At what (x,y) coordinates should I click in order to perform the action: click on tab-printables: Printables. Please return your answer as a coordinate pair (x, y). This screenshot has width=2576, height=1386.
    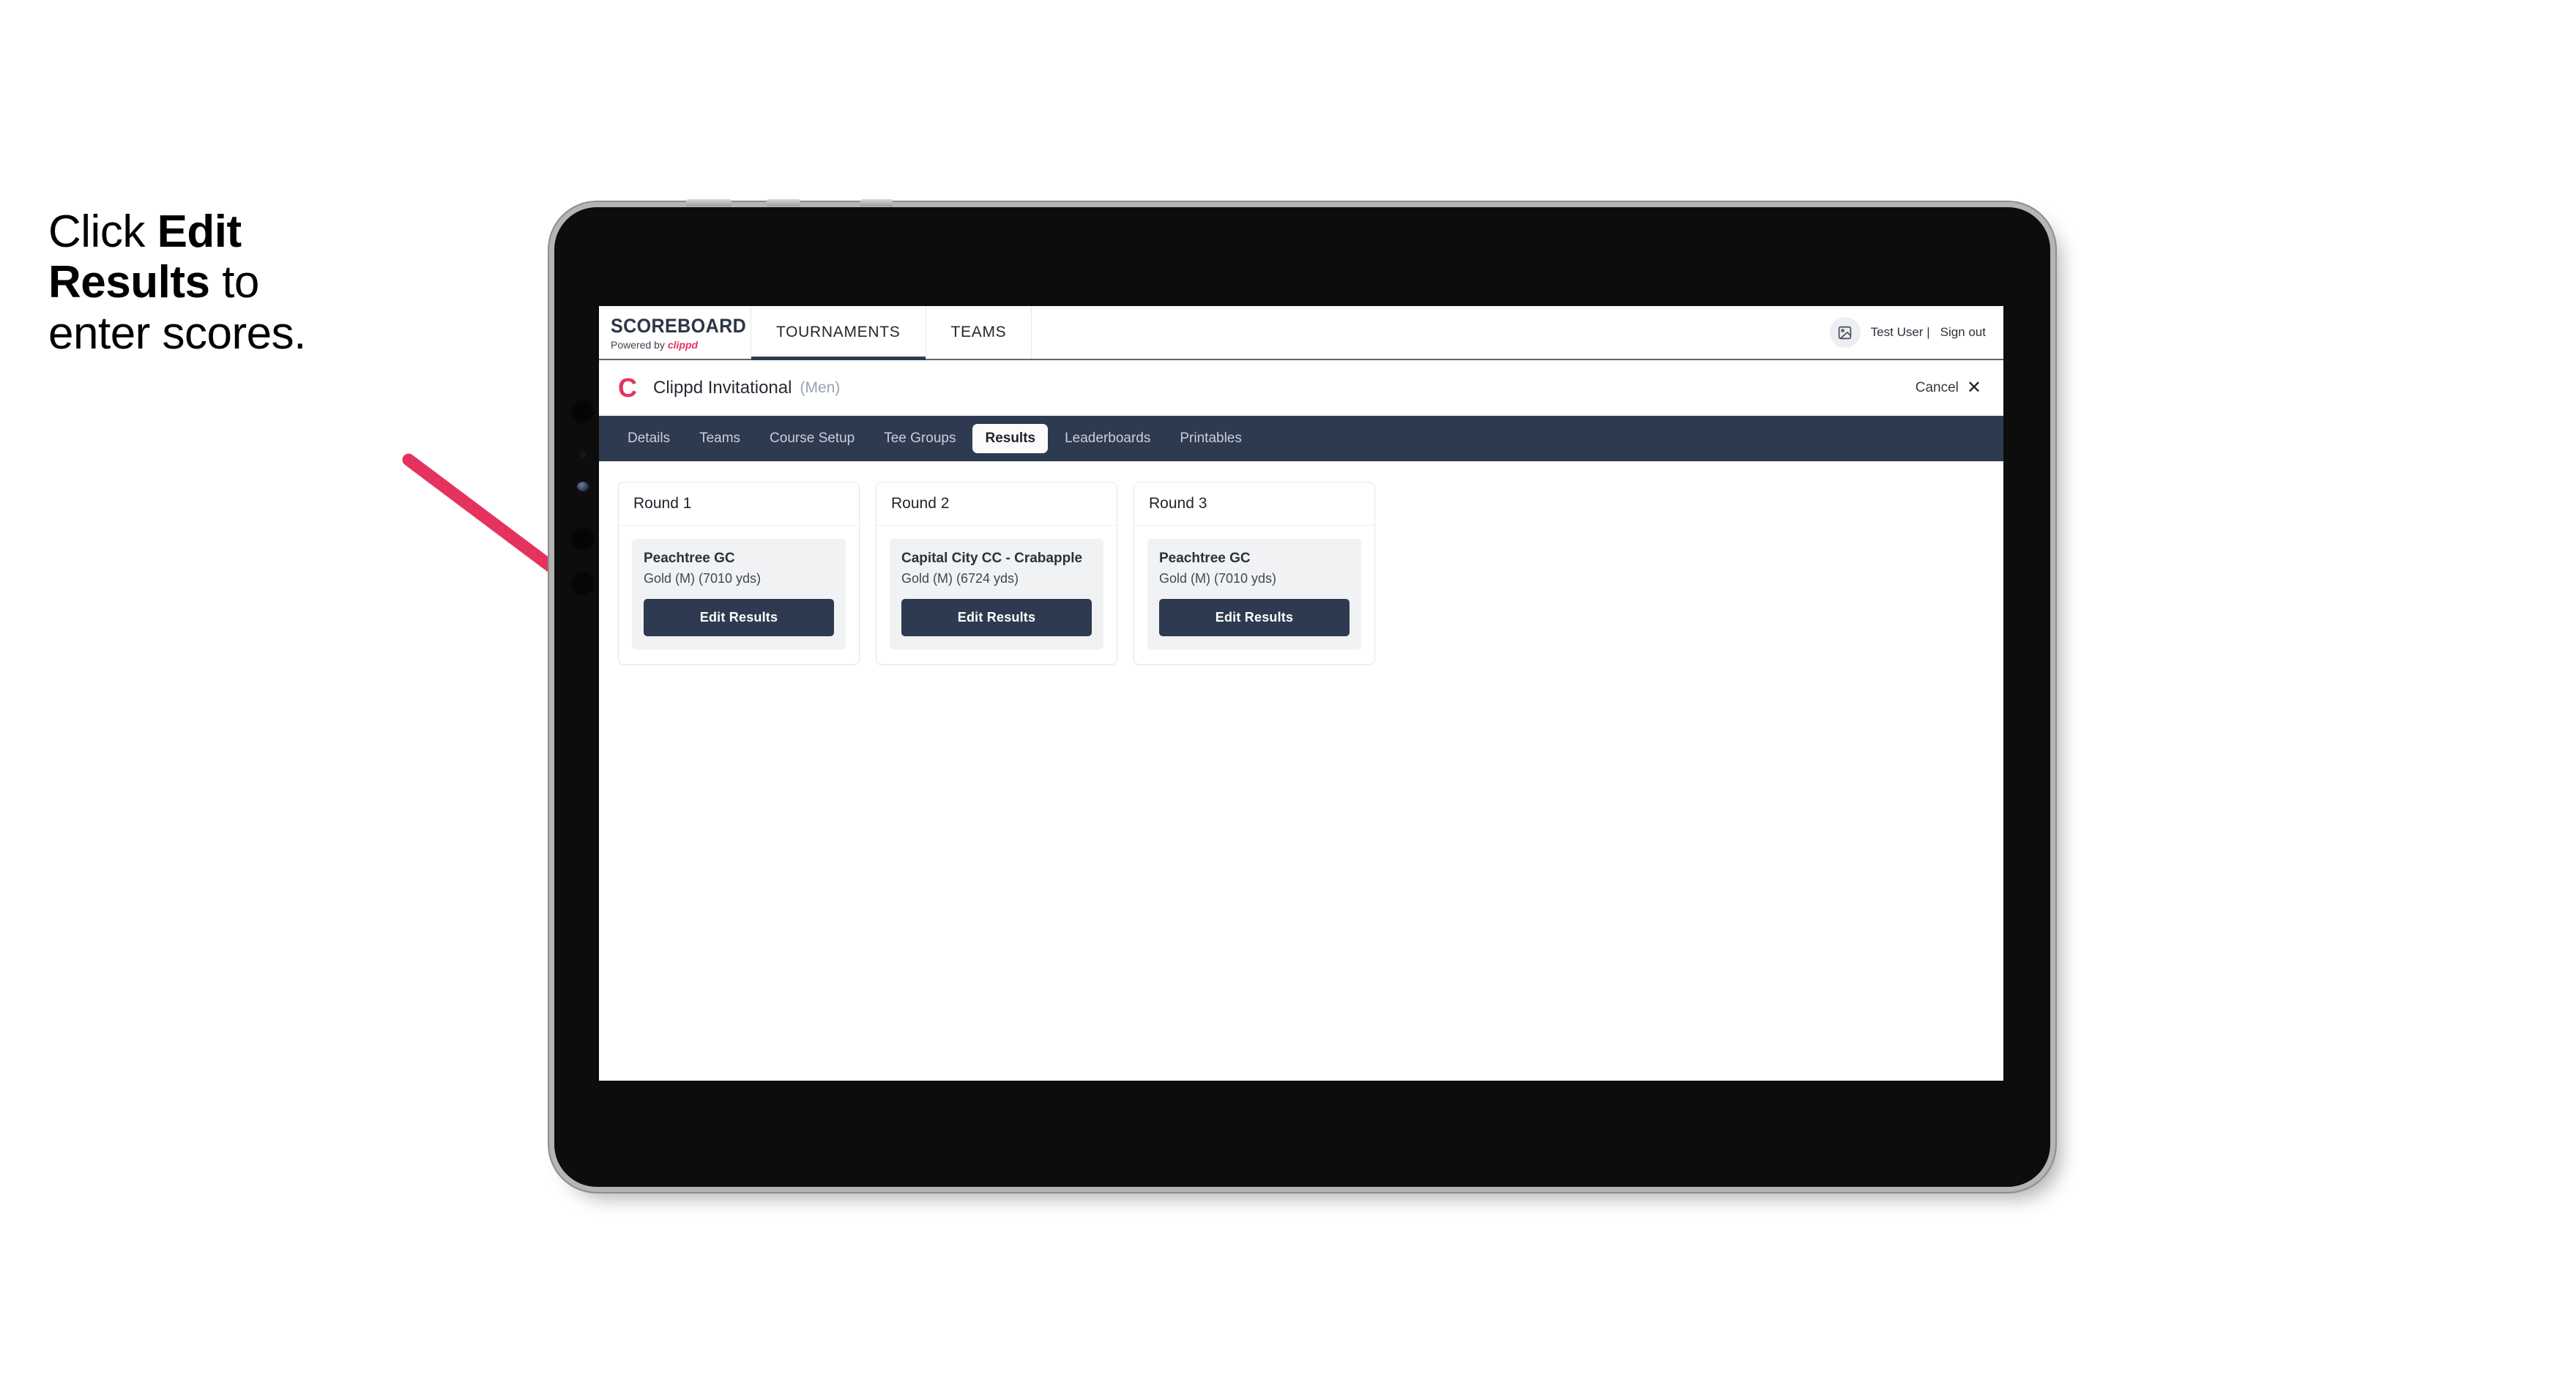
    Looking at the image, I should click on (1210, 438).